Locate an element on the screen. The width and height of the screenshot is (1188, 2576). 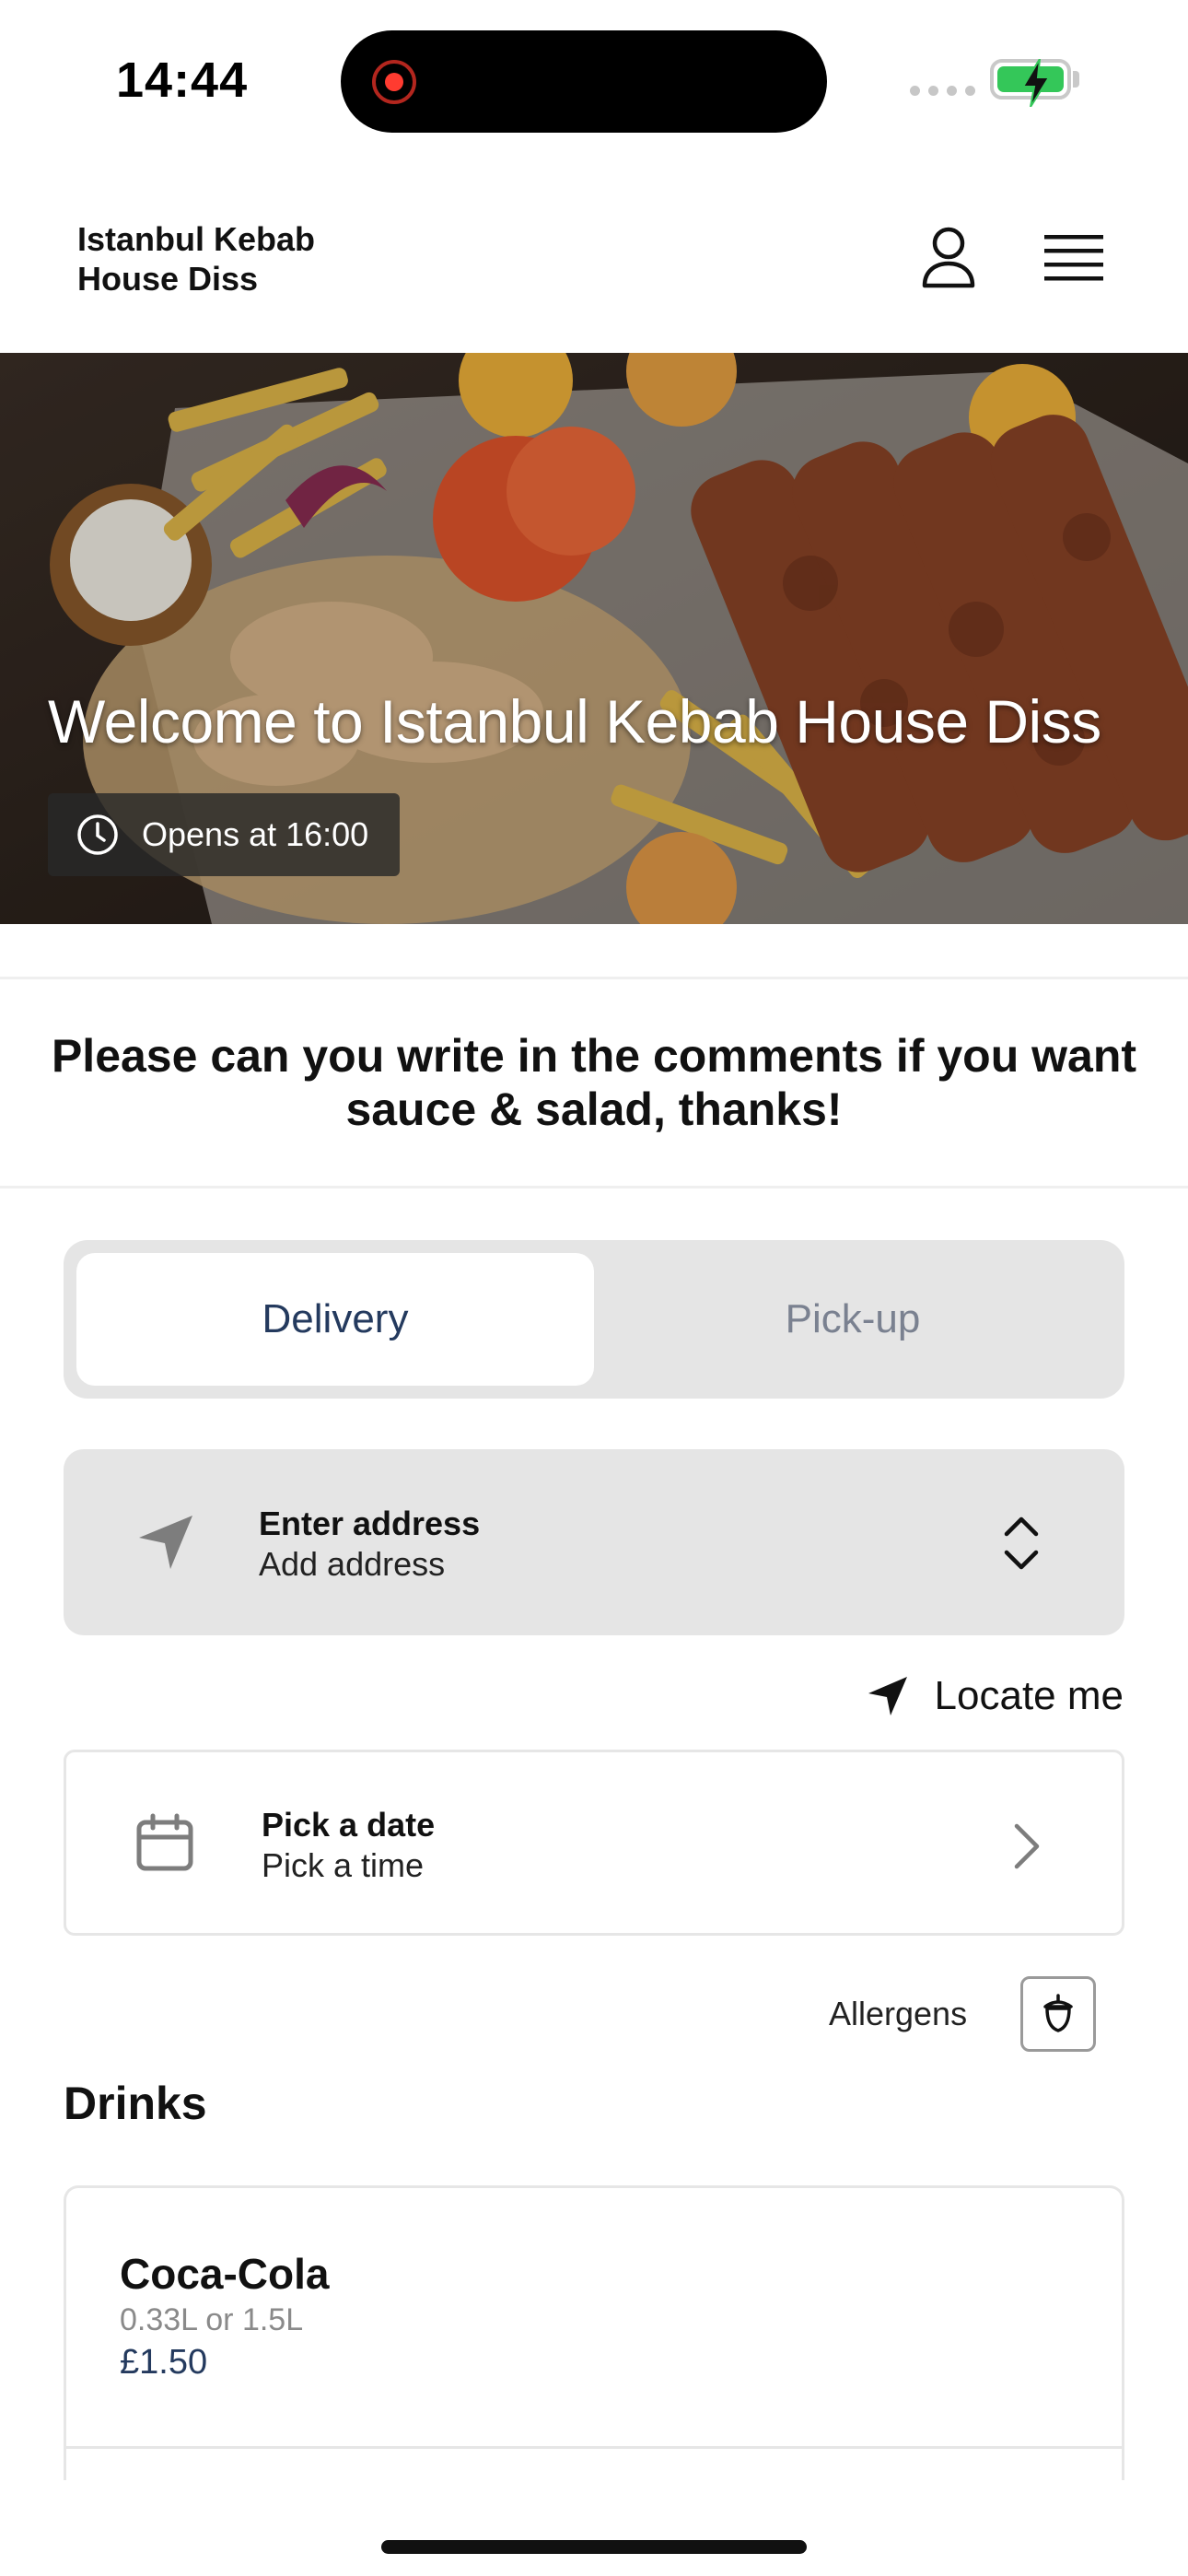
locate-me-button: Locate me is located at coordinates (985, 1696).